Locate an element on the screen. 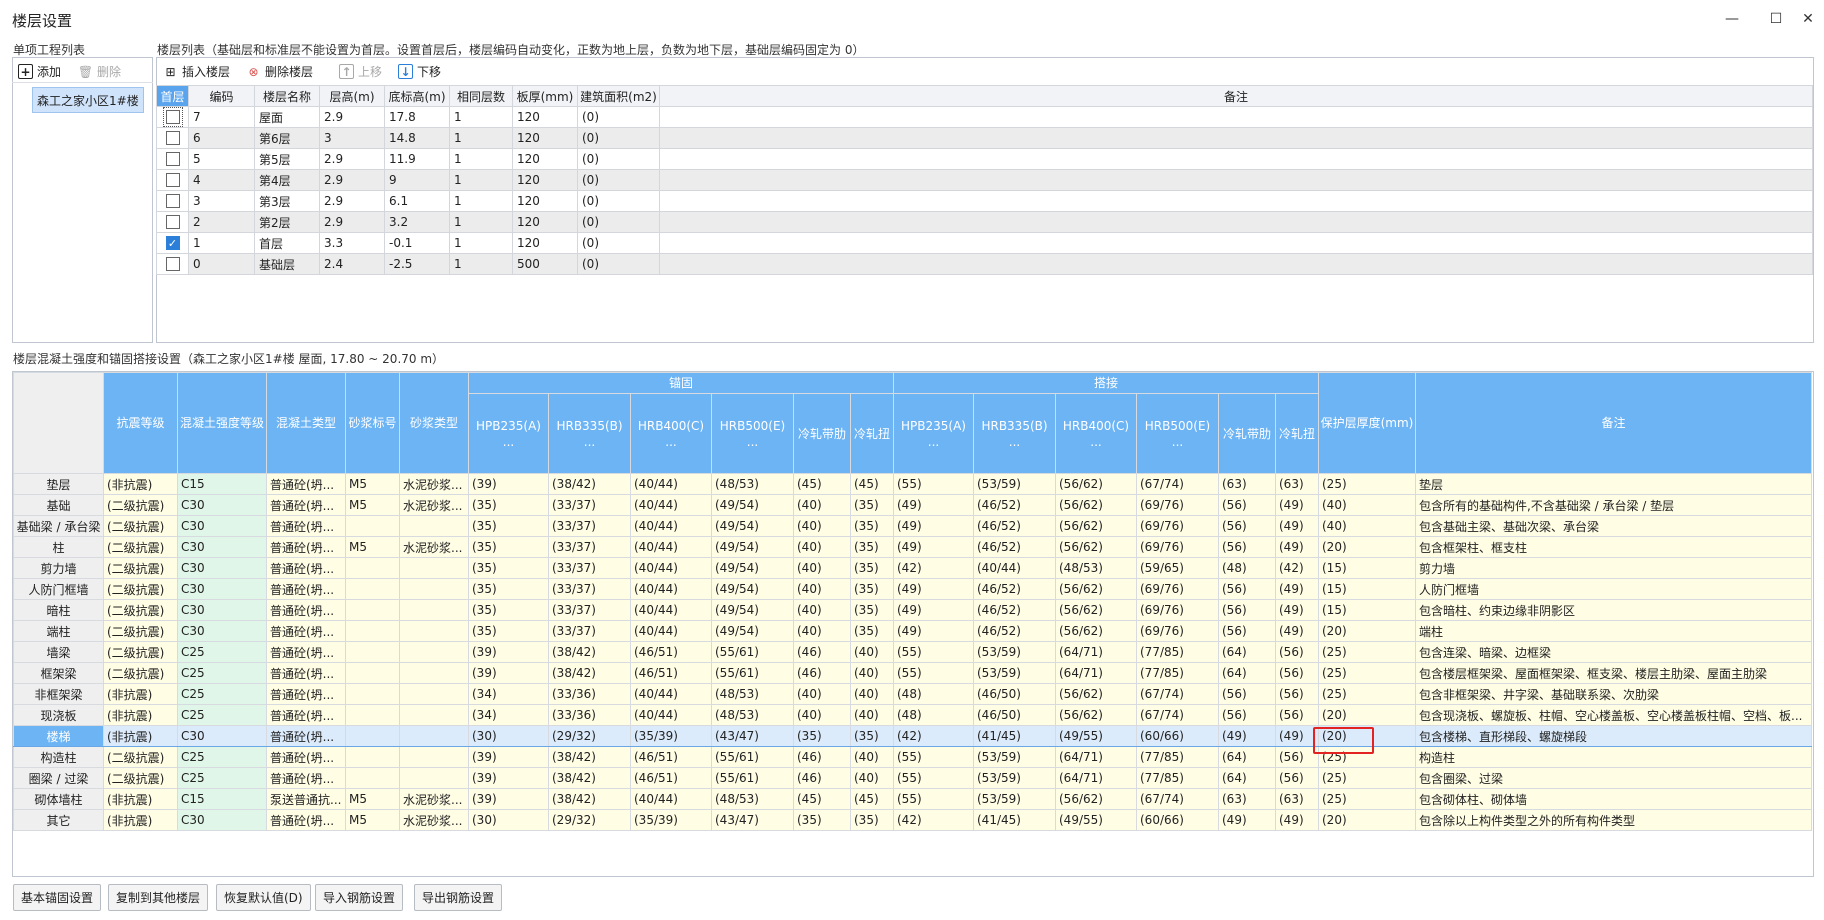 This screenshot has height=920, width=1824. anchor-cold-ribbed: (40) is located at coordinates (822, 547).